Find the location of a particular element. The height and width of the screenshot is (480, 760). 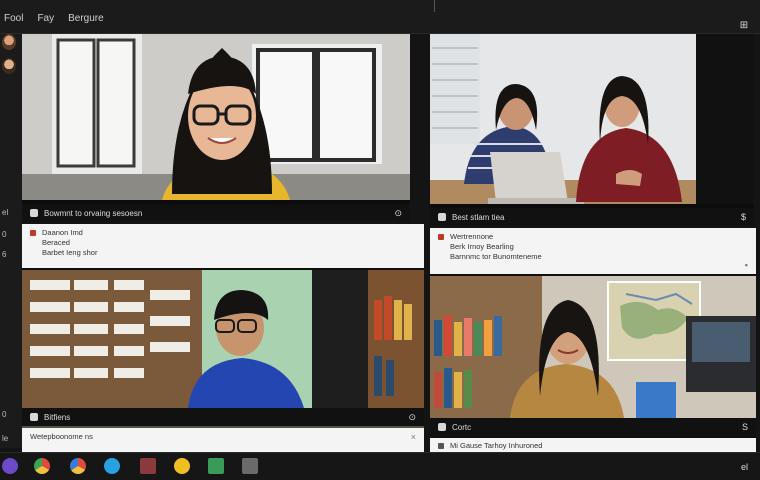

participant-name: Bitfiens is located at coordinates (57, 417).